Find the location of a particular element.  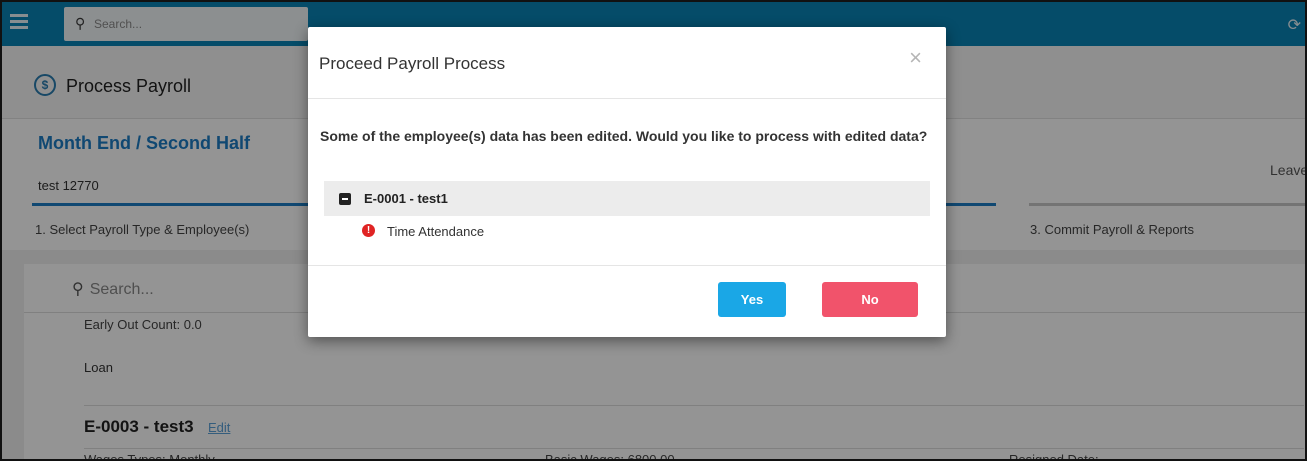

edited-employee-label: E-0001 - test1 is located at coordinates (406, 198).